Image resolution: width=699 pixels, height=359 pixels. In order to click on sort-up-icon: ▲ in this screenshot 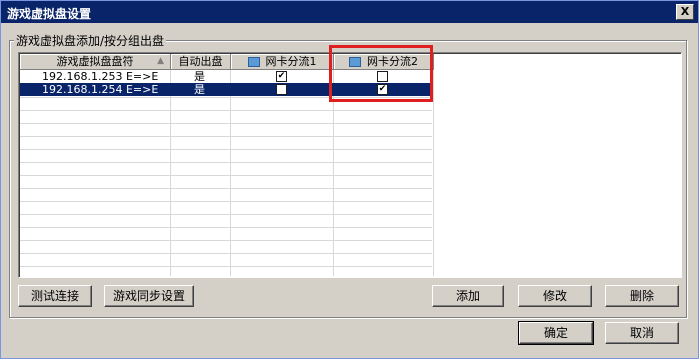, I will do `click(160, 61)`.